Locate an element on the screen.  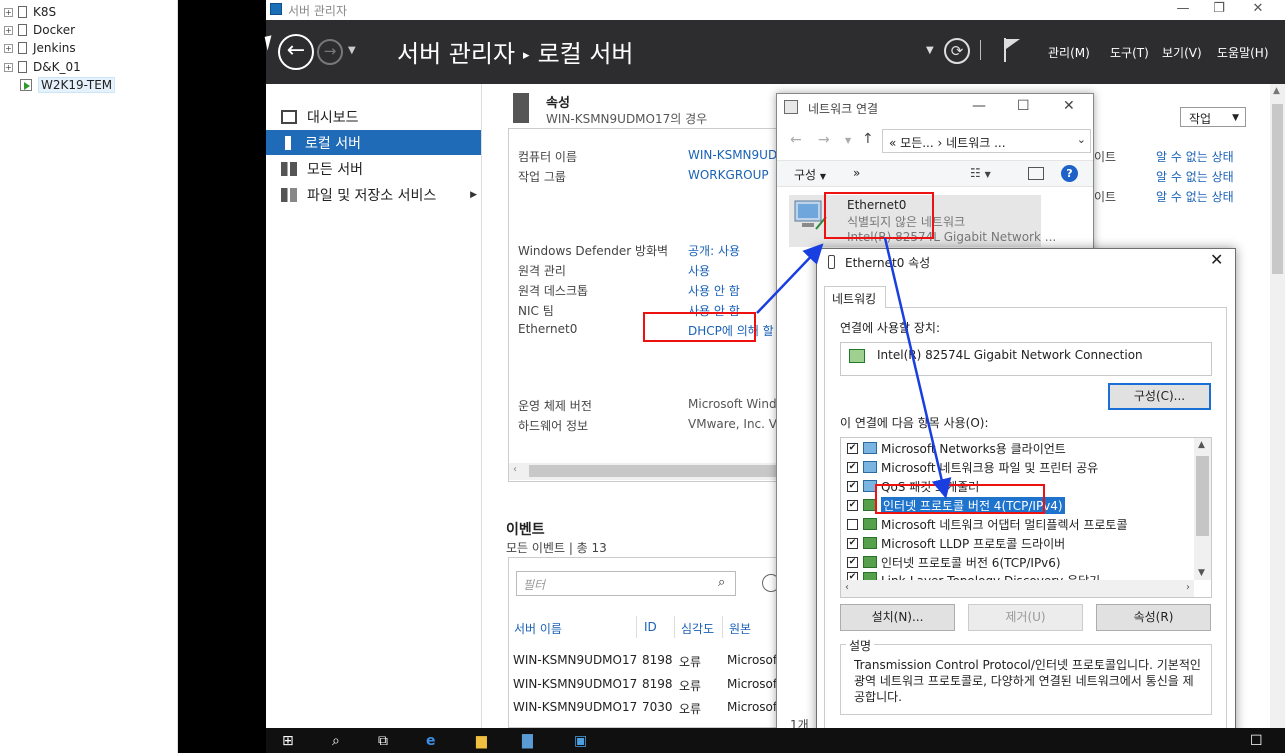
nav-dashboard: 대시보드 is located at coordinates (373, 116).